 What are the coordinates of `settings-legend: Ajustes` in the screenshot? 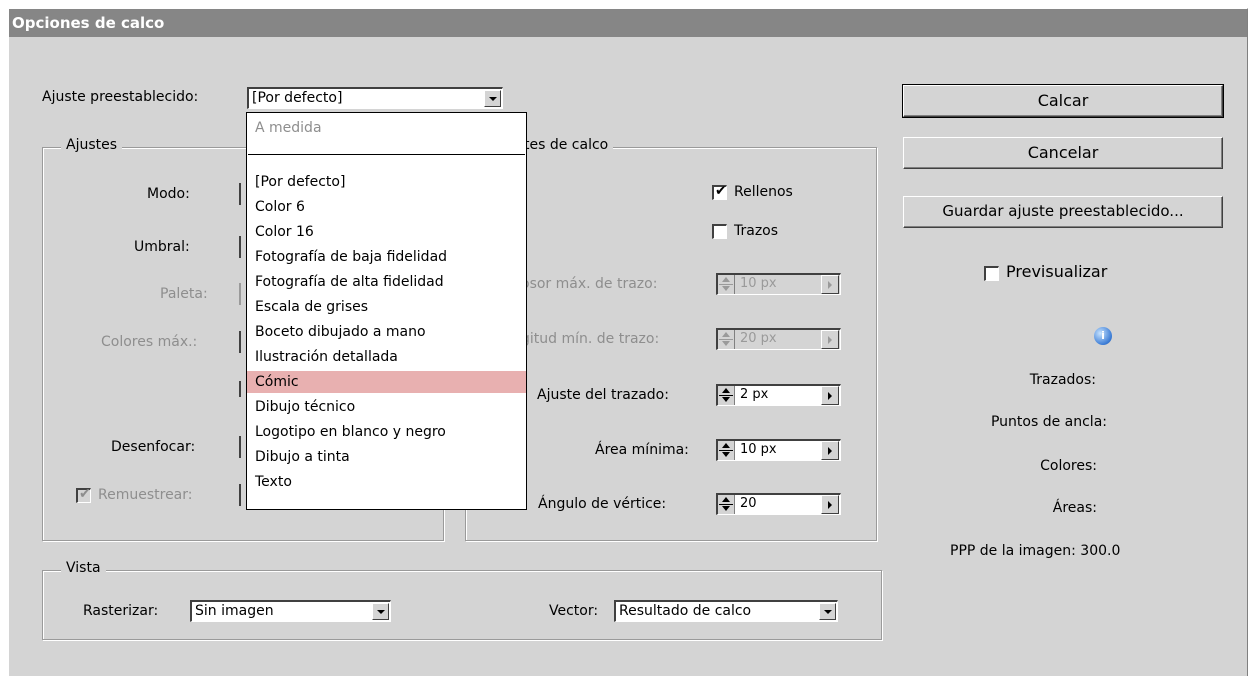 It's located at (92, 145).